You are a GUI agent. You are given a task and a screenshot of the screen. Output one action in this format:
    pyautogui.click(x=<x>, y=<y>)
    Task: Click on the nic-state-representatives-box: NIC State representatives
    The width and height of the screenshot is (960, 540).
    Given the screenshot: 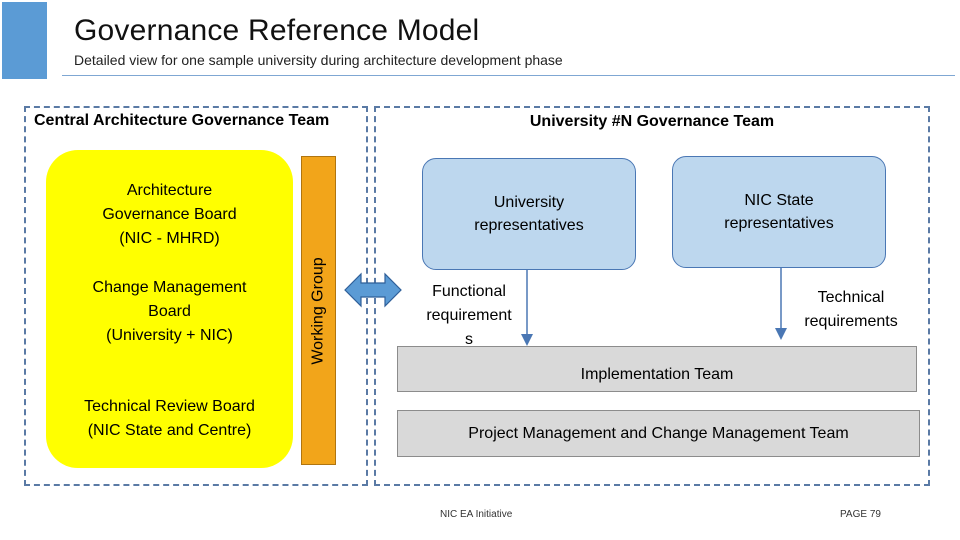 What is the action you would take?
    pyautogui.click(x=779, y=212)
    